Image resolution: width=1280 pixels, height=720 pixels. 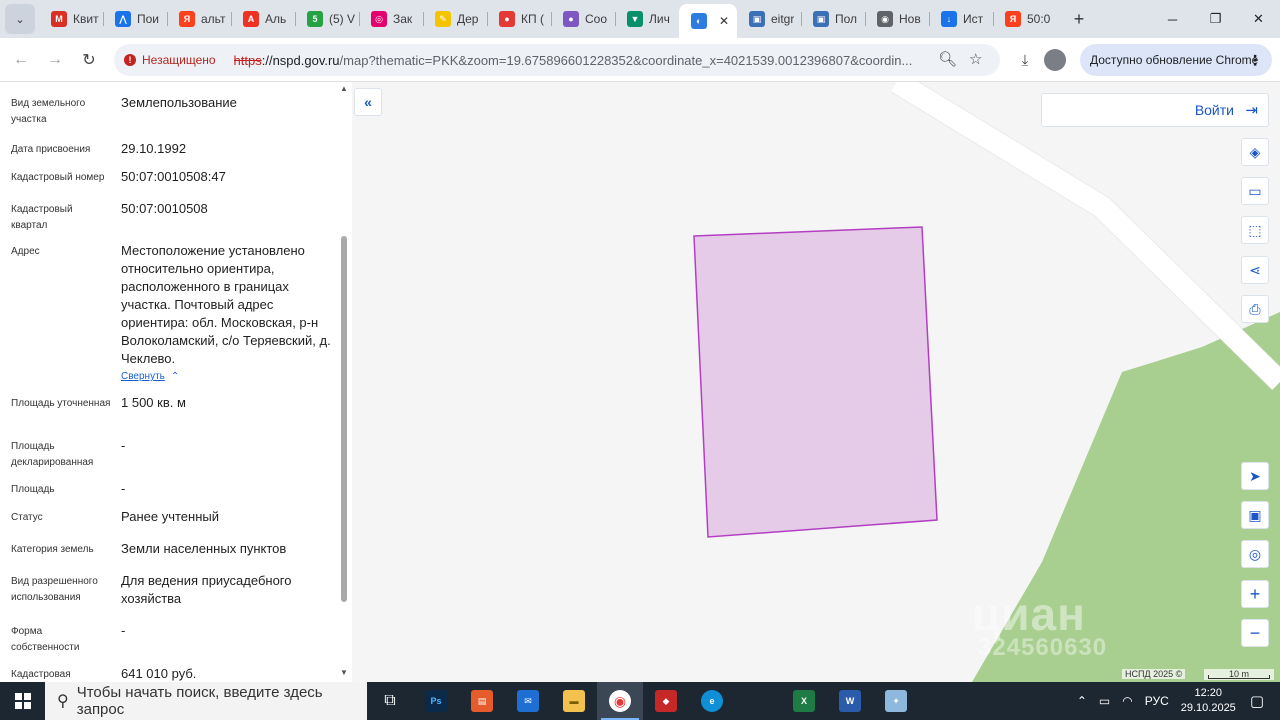 What do you see at coordinates (1215, 19) in the screenshot?
I see `restore-button: ❐` at bounding box center [1215, 19].